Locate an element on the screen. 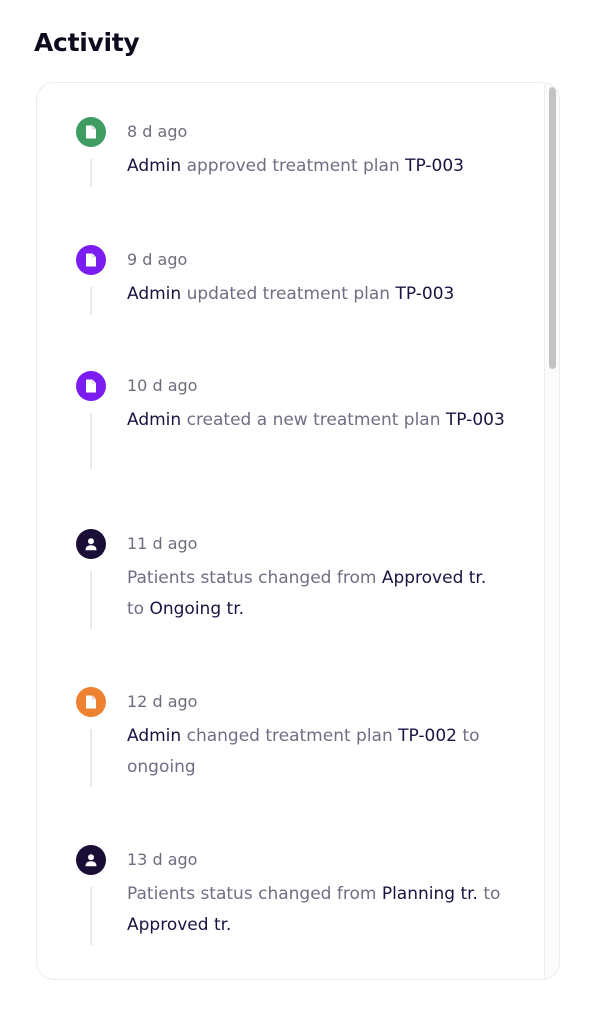 The width and height of the screenshot is (598, 1029). activity-time: 11 d ago is located at coordinates (162, 543).